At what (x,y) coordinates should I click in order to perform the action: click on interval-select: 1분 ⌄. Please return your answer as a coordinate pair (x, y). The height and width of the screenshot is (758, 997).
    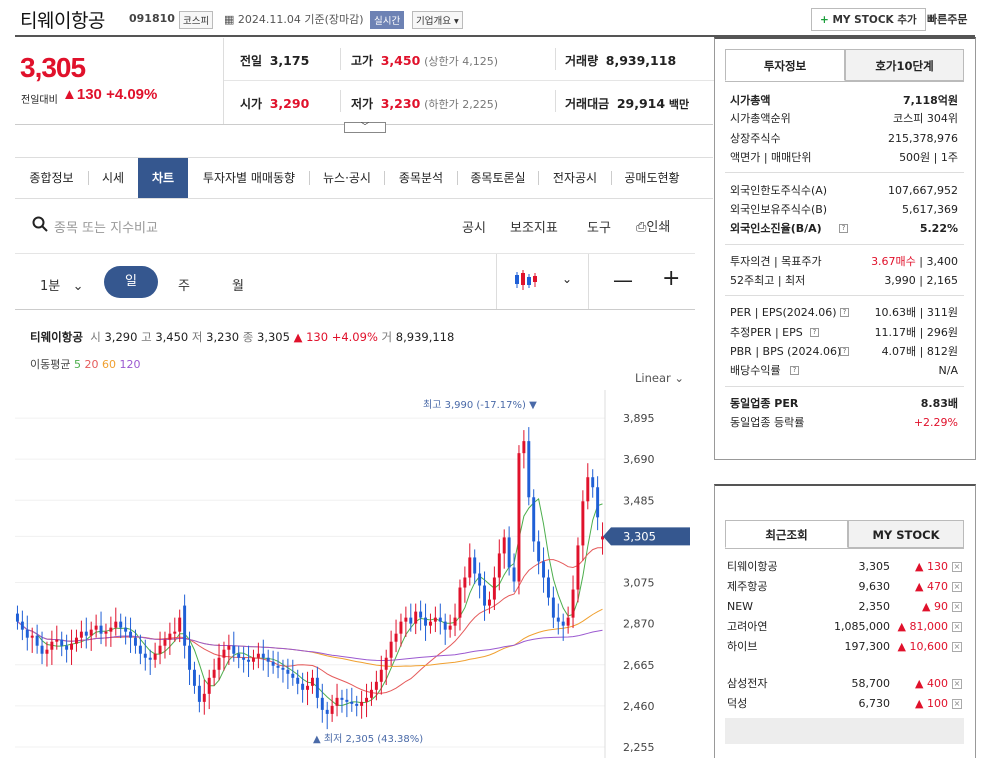
    Looking at the image, I should click on (62, 284).